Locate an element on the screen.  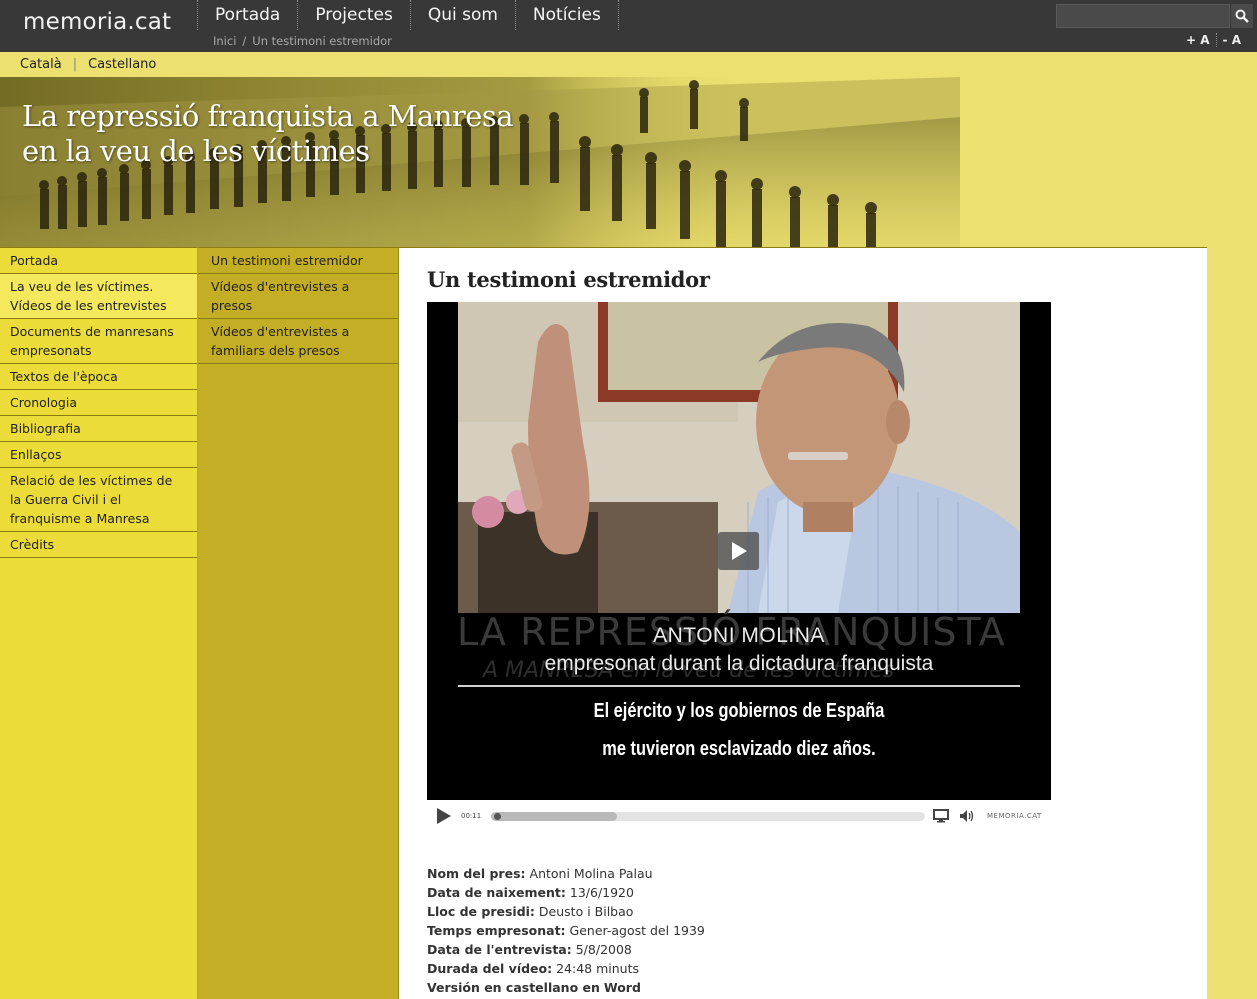
breadcrumb-current: Un testimoni estremidor is located at coordinates (322, 41).